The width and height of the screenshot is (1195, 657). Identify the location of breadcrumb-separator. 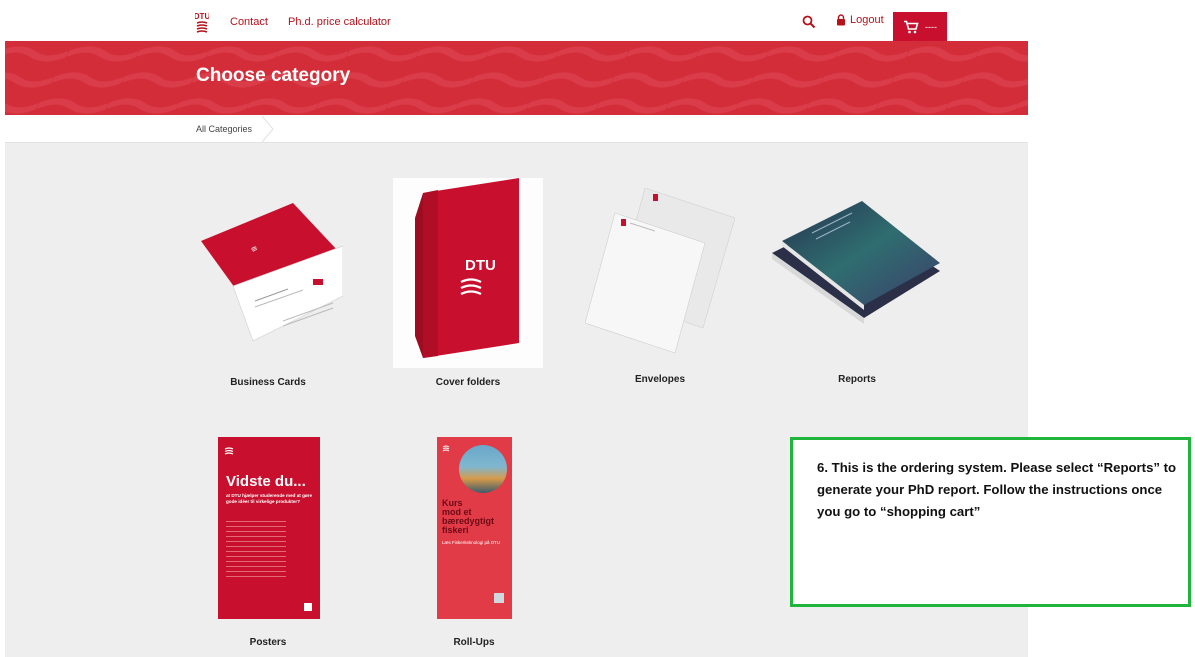
(267, 129).